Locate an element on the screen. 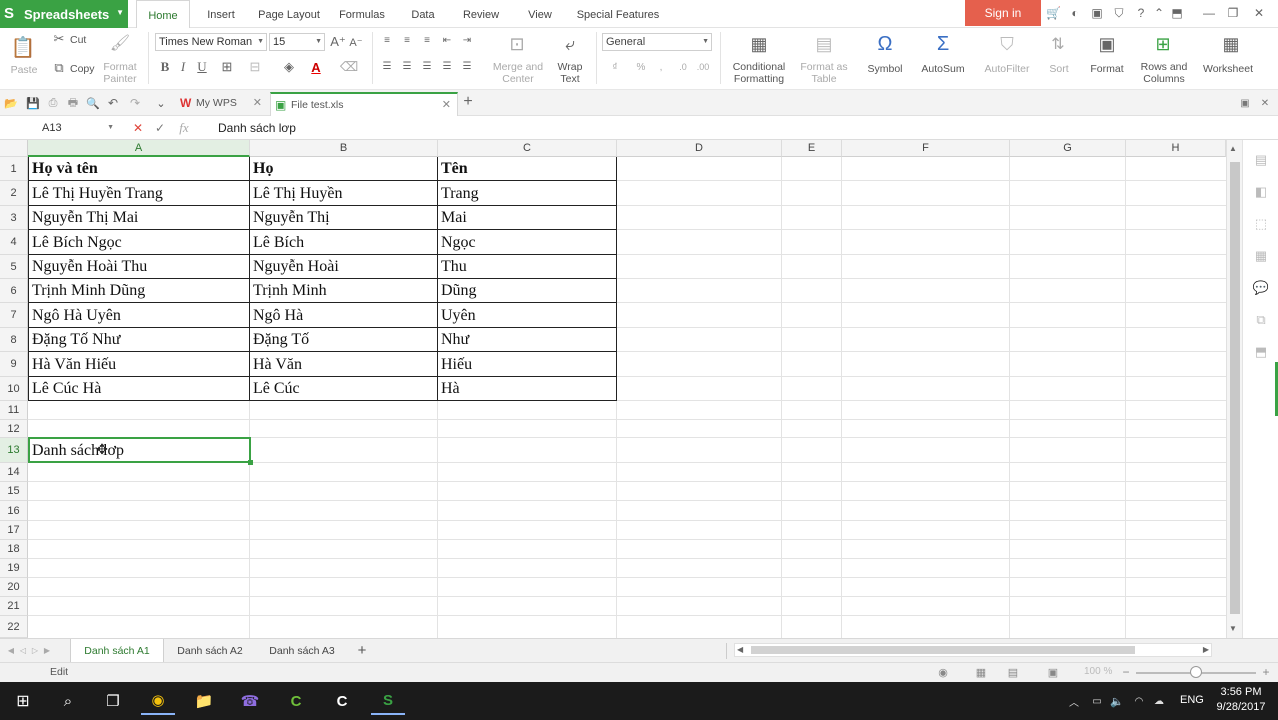 Image resolution: width=1278 pixels, height=720 pixels. fill-color-icon: ◈ is located at coordinates (289, 67).